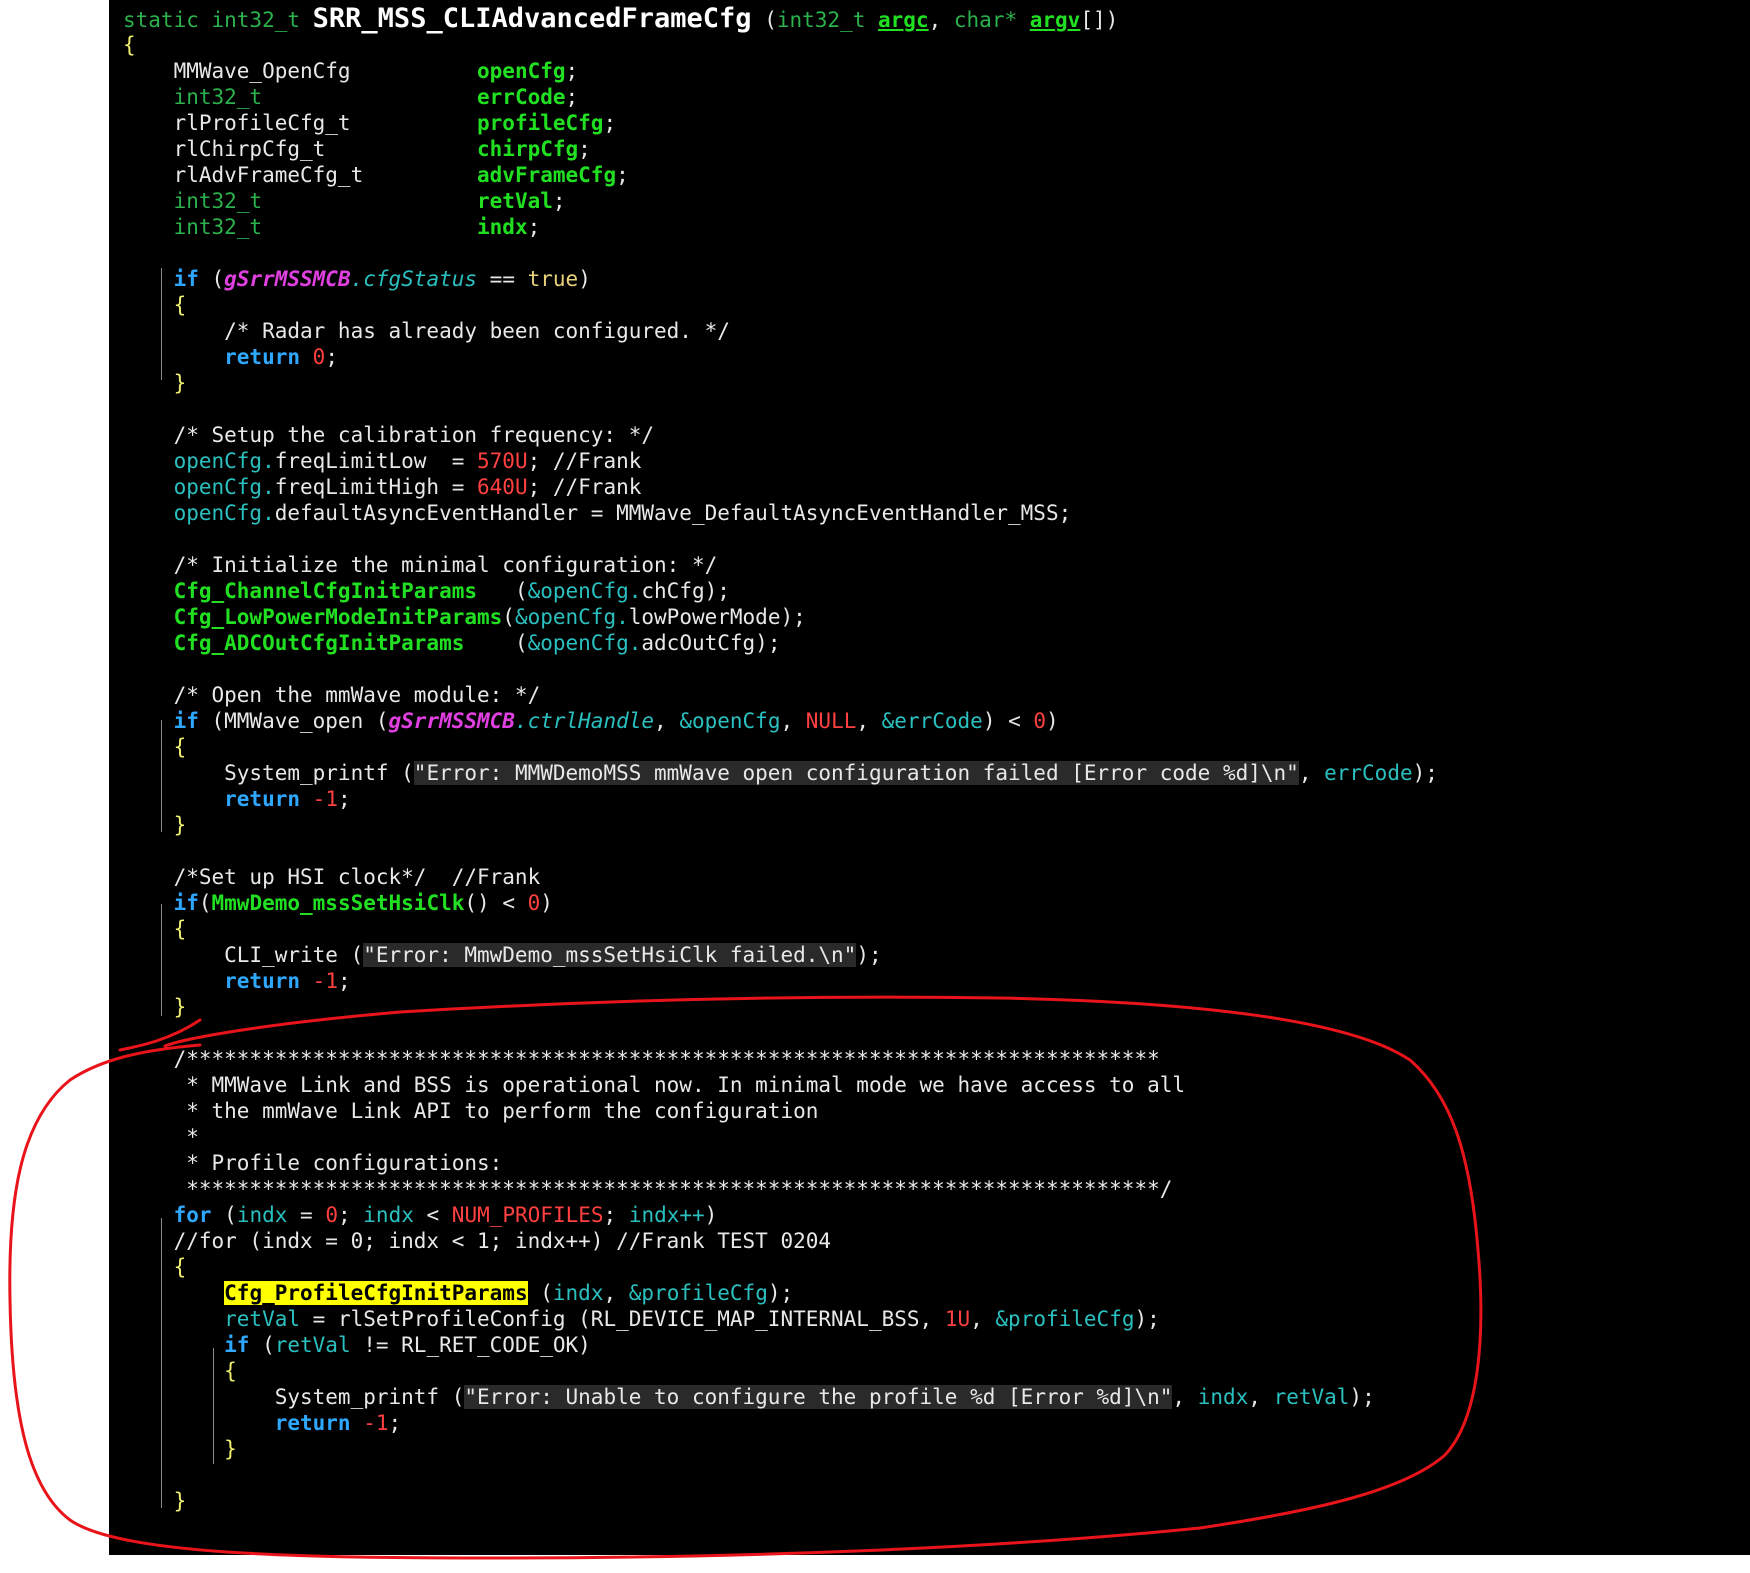 This screenshot has width=1750, height=1573. What do you see at coordinates (313, 1163) in the screenshot?
I see `code-token: * Profile configurations:` at bounding box center [313, 1163].